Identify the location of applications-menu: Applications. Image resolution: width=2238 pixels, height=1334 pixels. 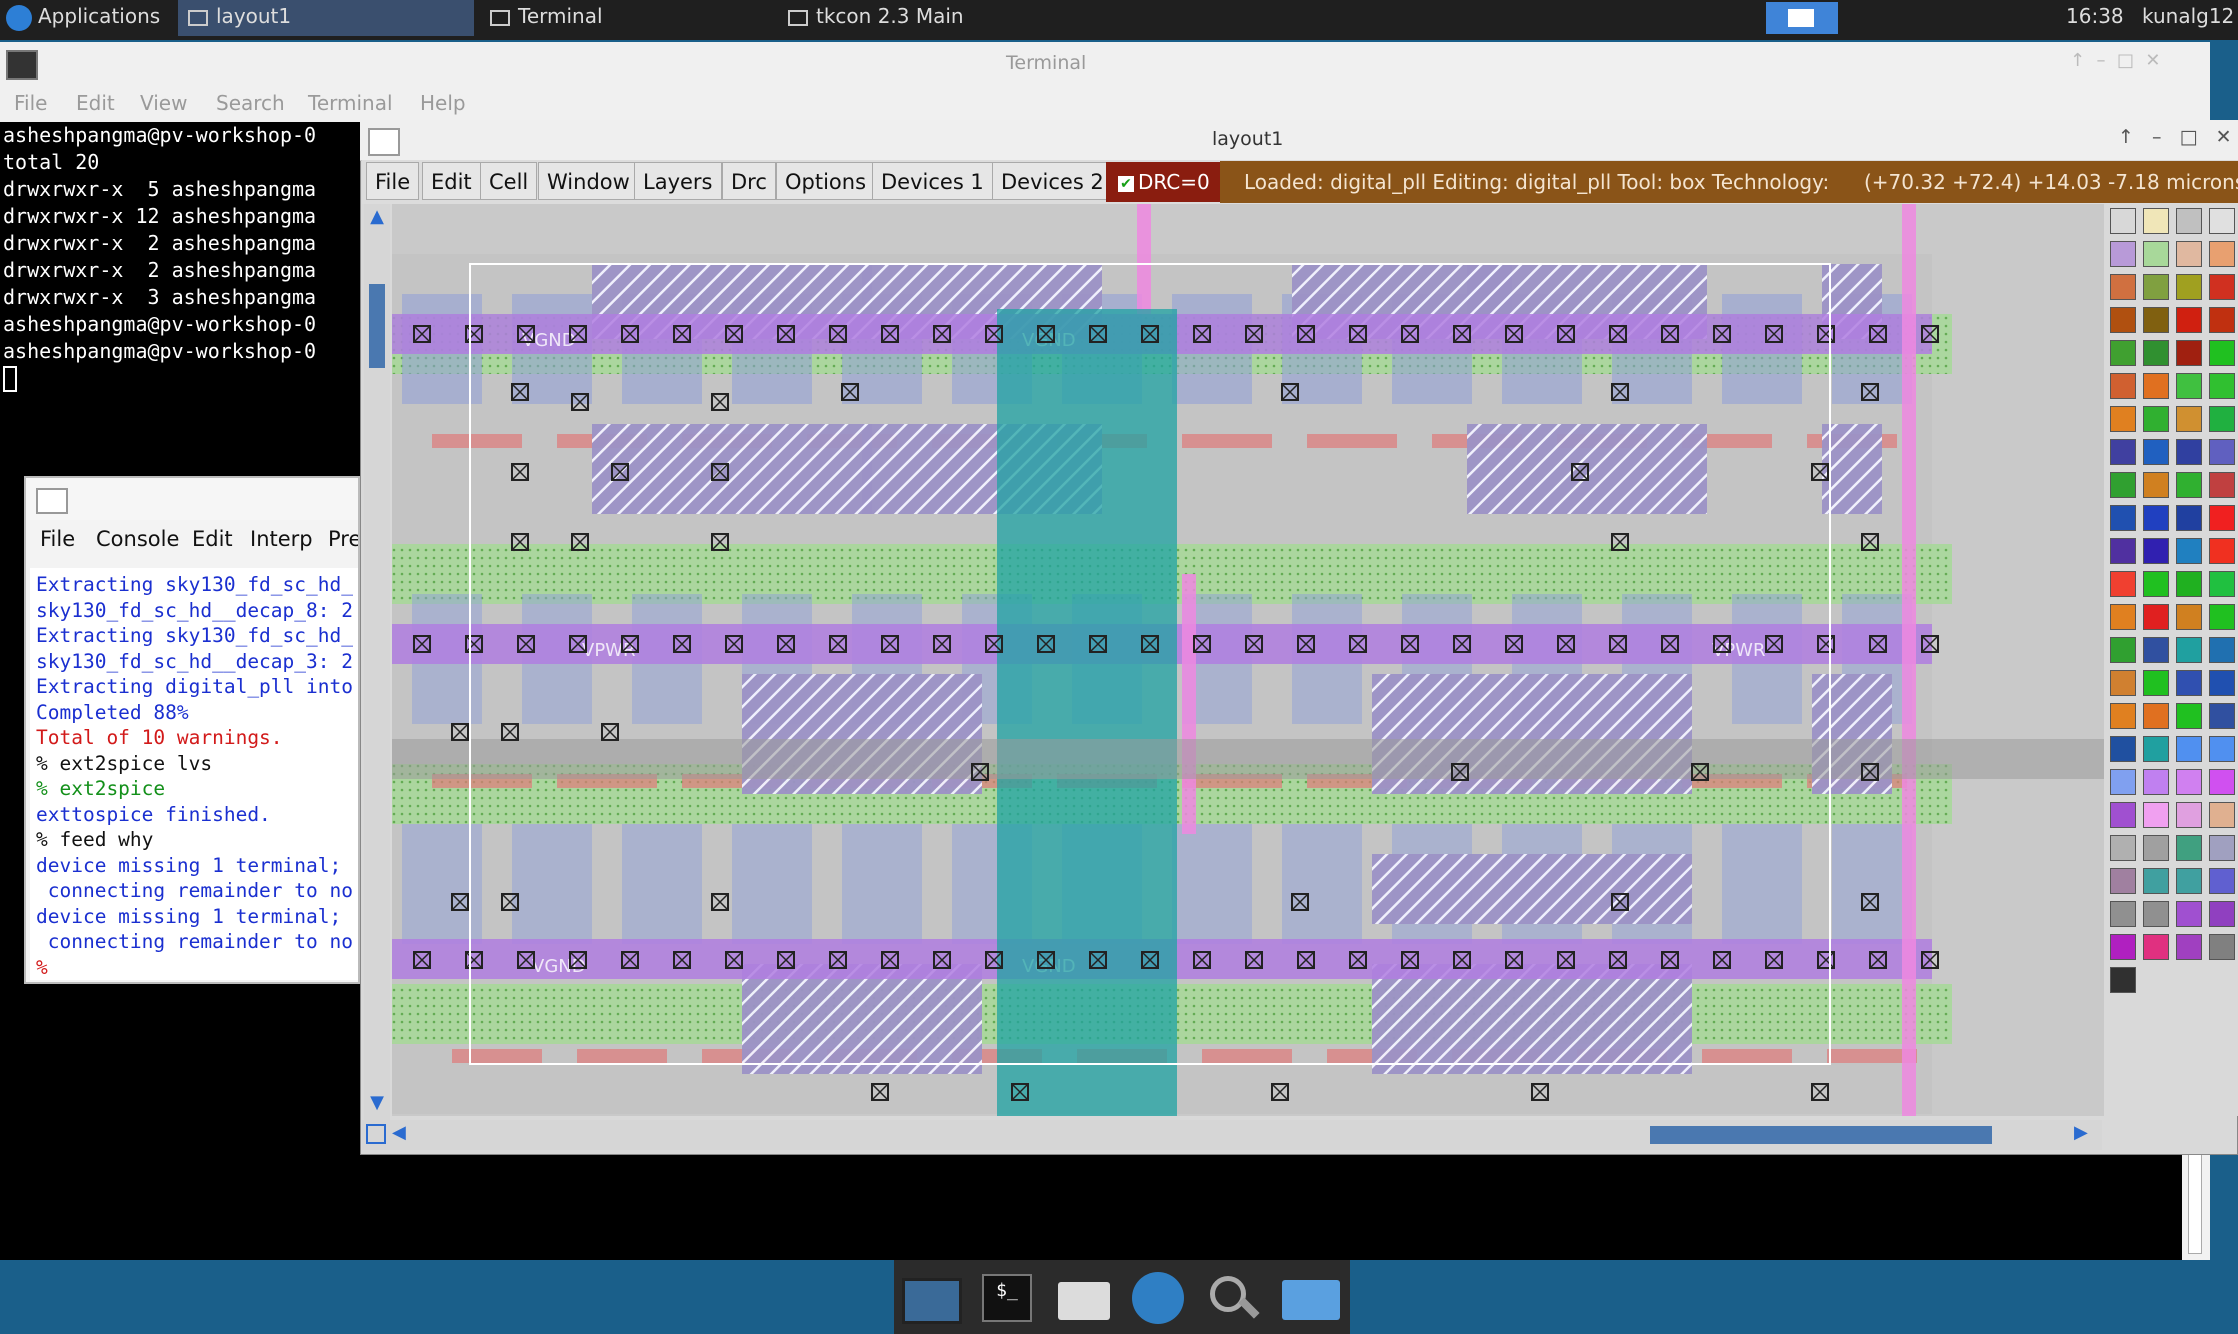
(85, 18).